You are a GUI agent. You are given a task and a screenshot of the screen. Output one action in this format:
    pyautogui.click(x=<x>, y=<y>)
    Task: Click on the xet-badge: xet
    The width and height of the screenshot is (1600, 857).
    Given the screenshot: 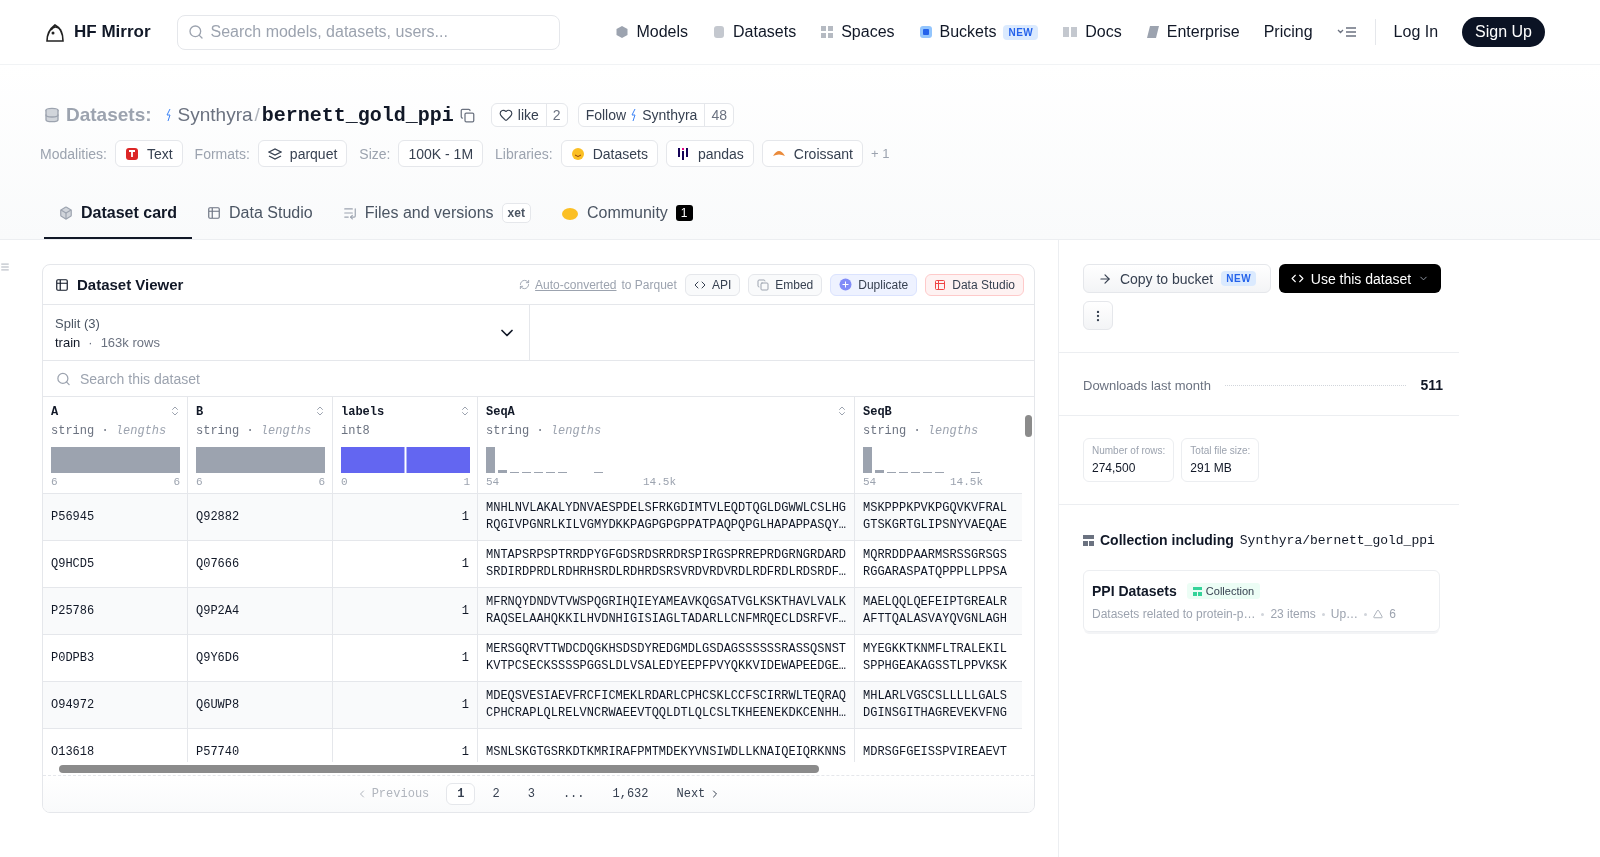 What is the action you would take?
    pyautogui.click(x=516, y=213)
    